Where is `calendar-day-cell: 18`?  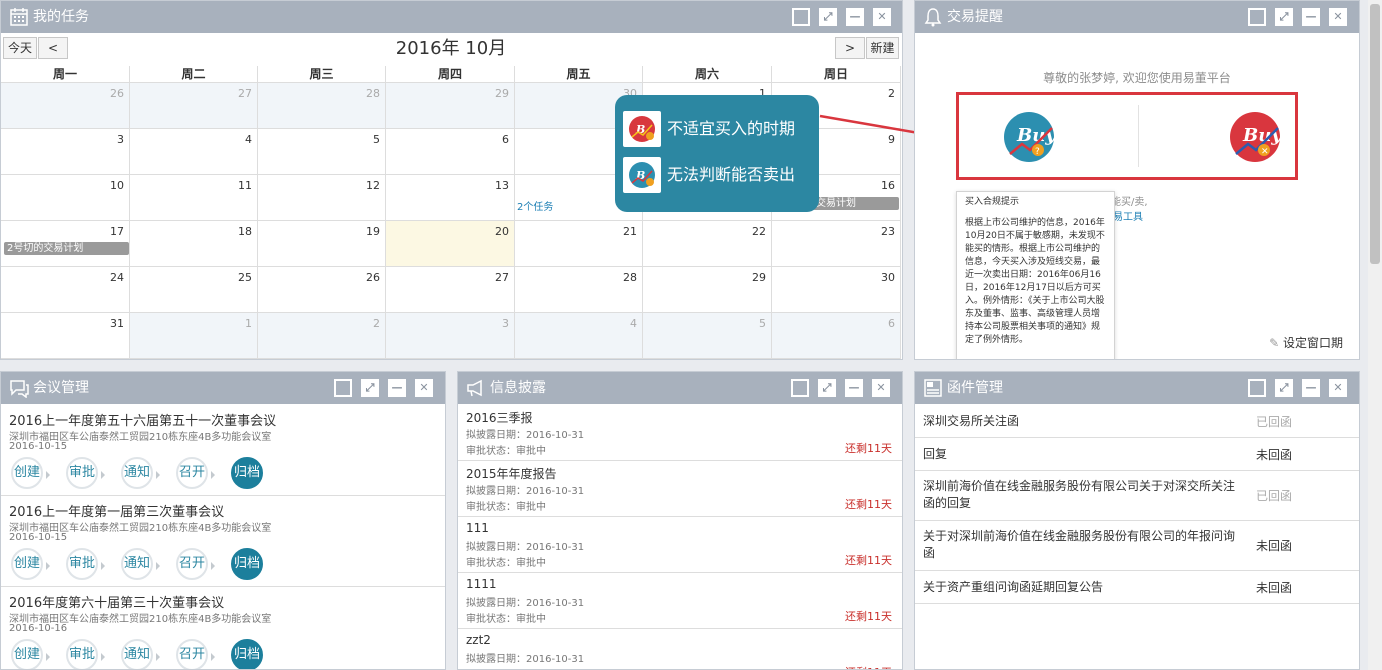 calendar-day-cell: 18 is located at coordinates (194, 244).